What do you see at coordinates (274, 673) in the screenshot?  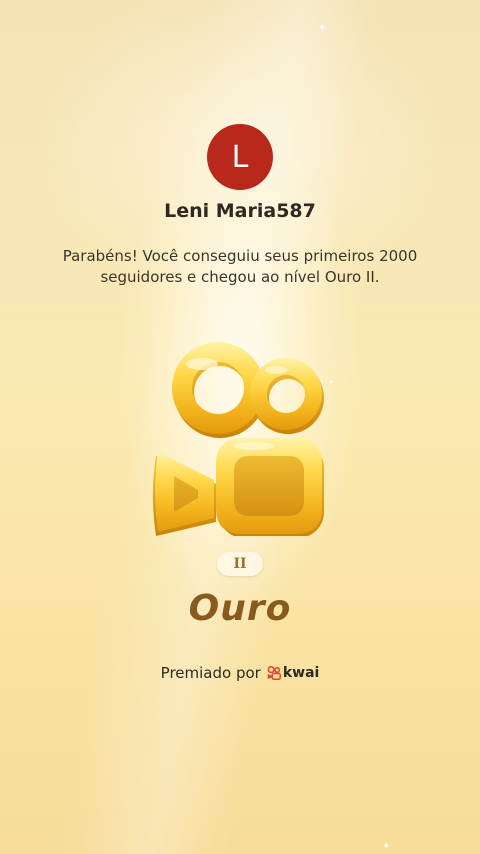 I see `kwai-logo-icon` at bounding box center [274, 673].